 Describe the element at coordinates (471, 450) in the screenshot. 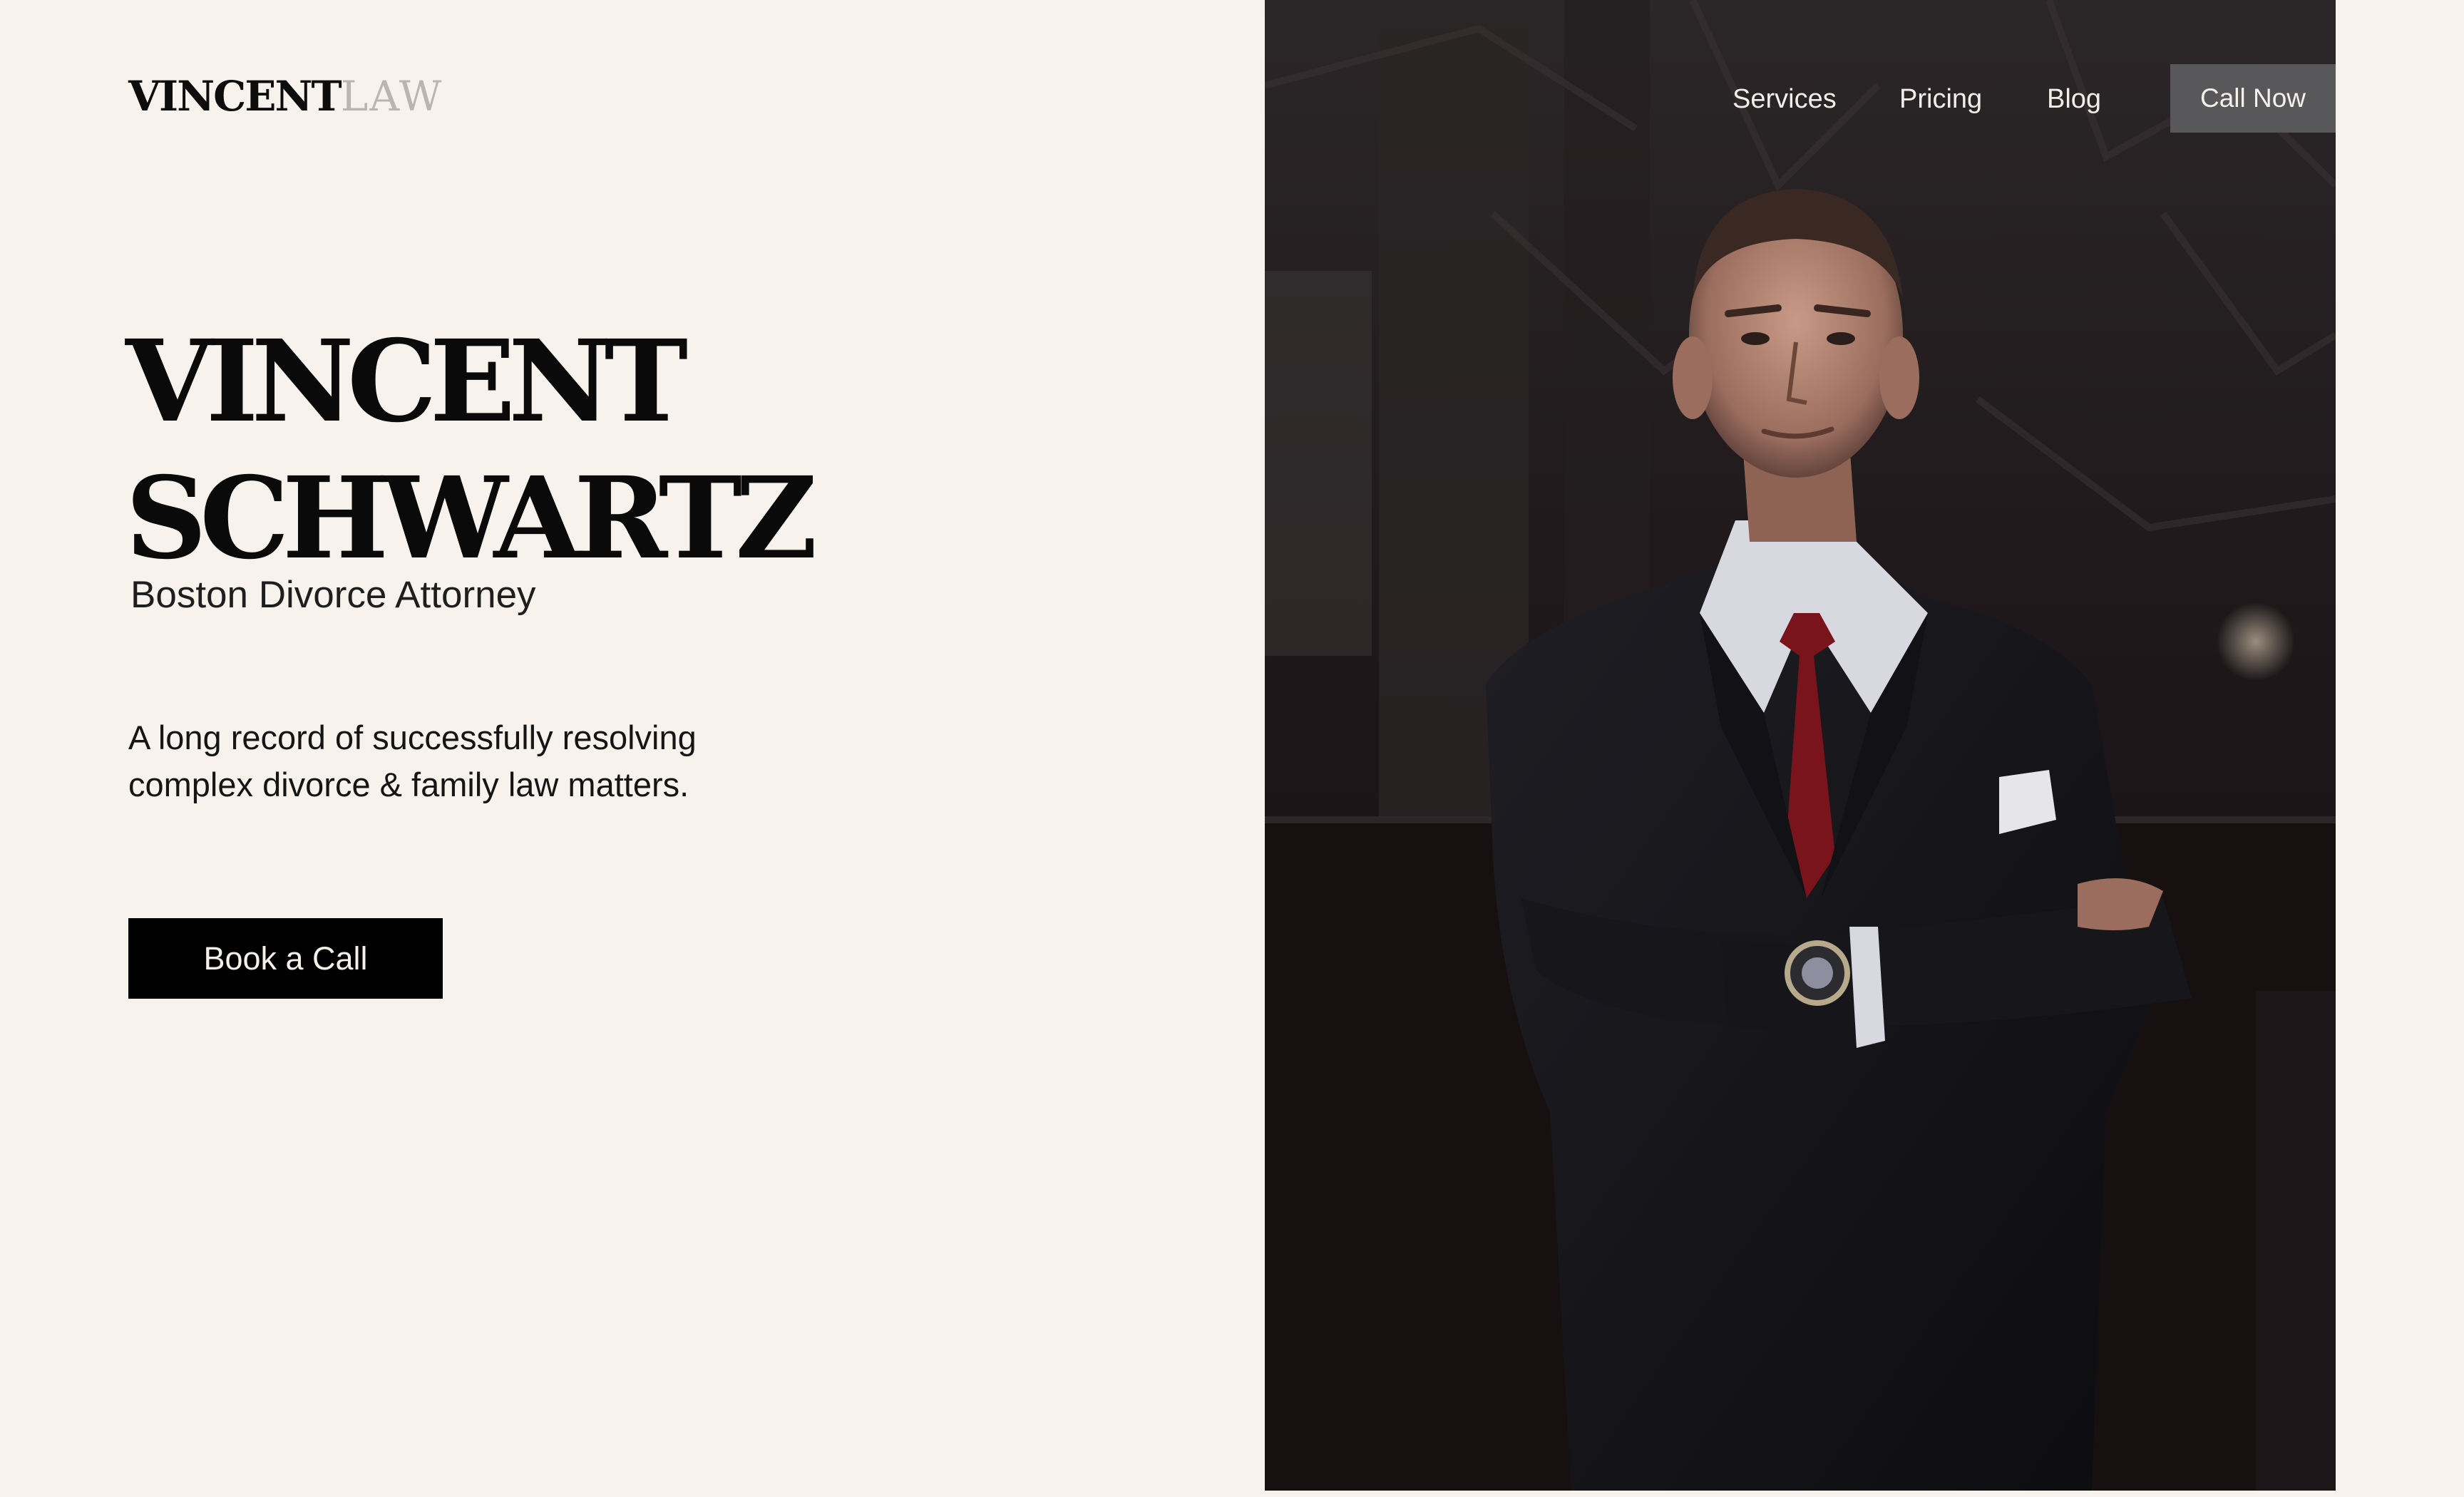

I see `hero-title: VINCENT SCHWARTZ` at that location.